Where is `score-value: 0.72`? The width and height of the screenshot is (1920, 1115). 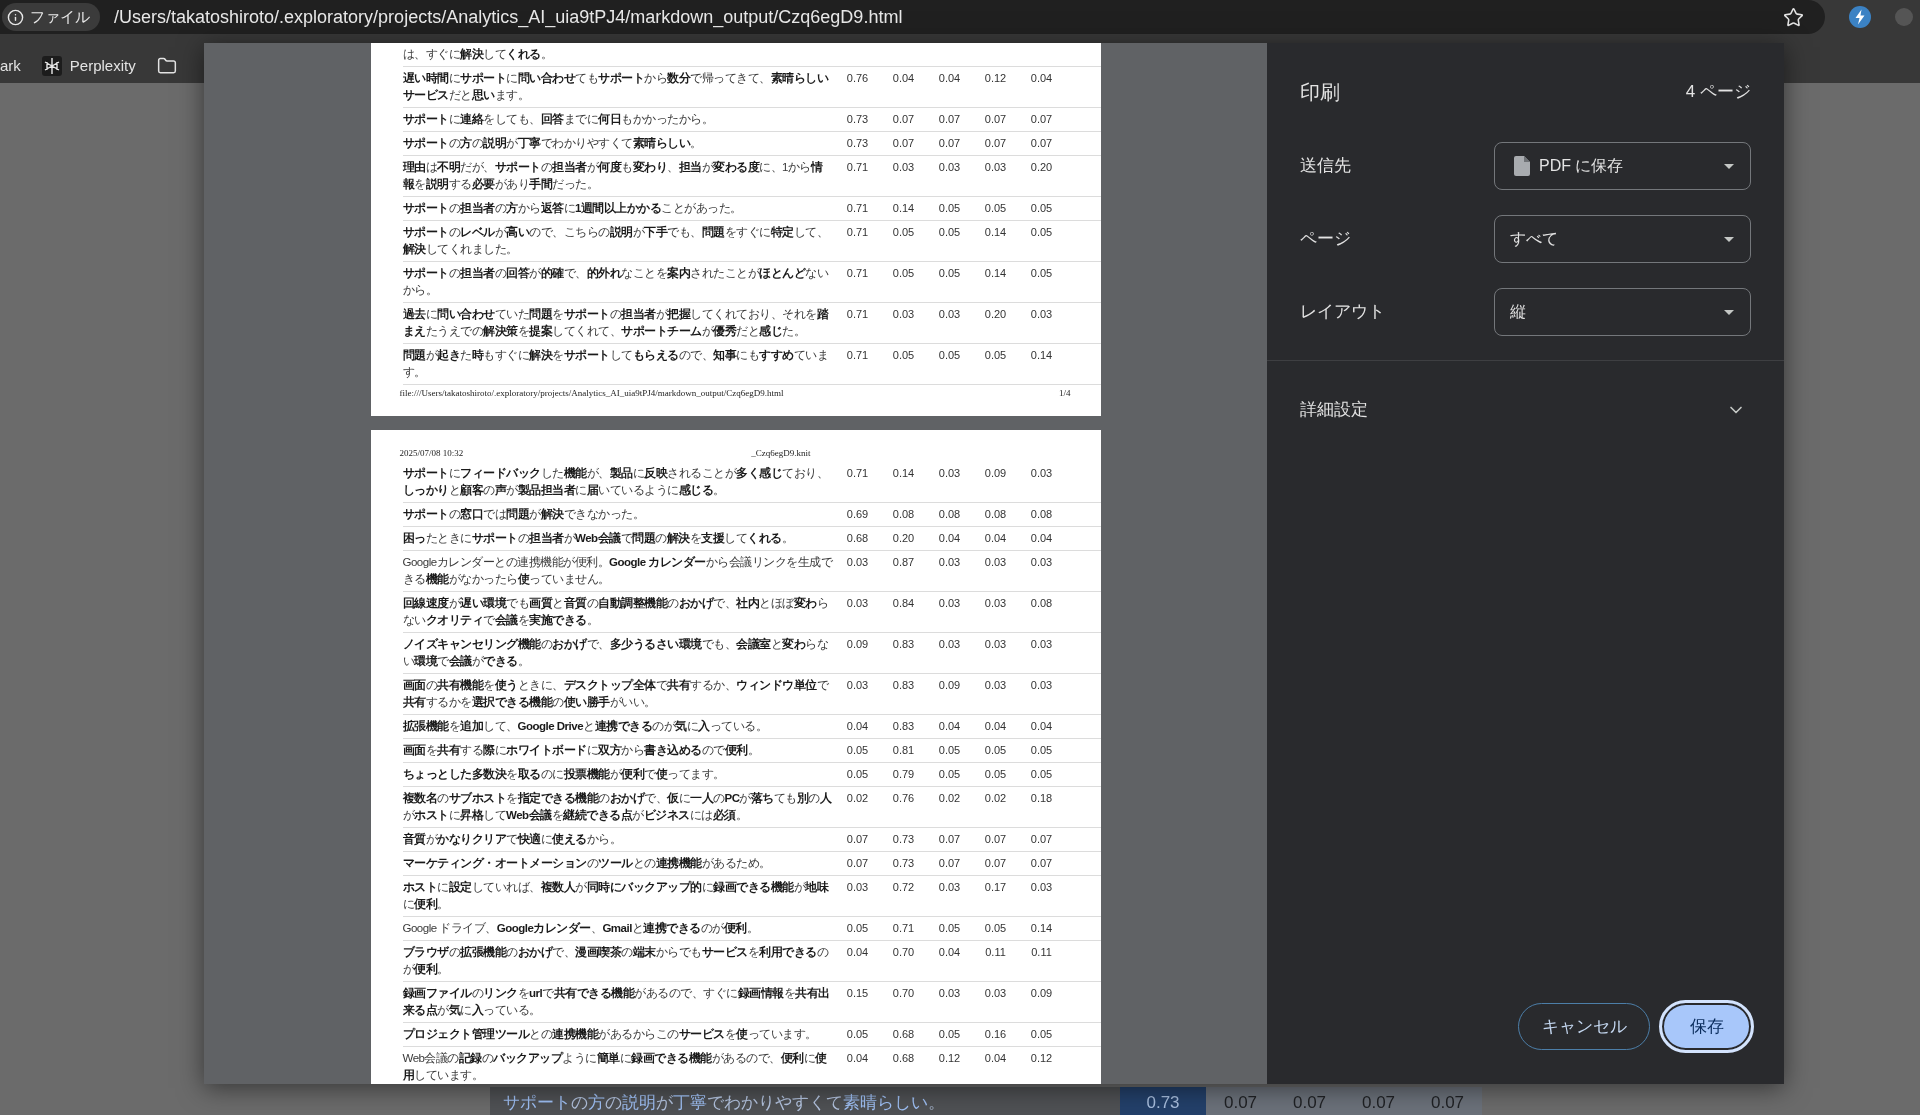
score-value: 0.72 is located at coordinates (903, 887).